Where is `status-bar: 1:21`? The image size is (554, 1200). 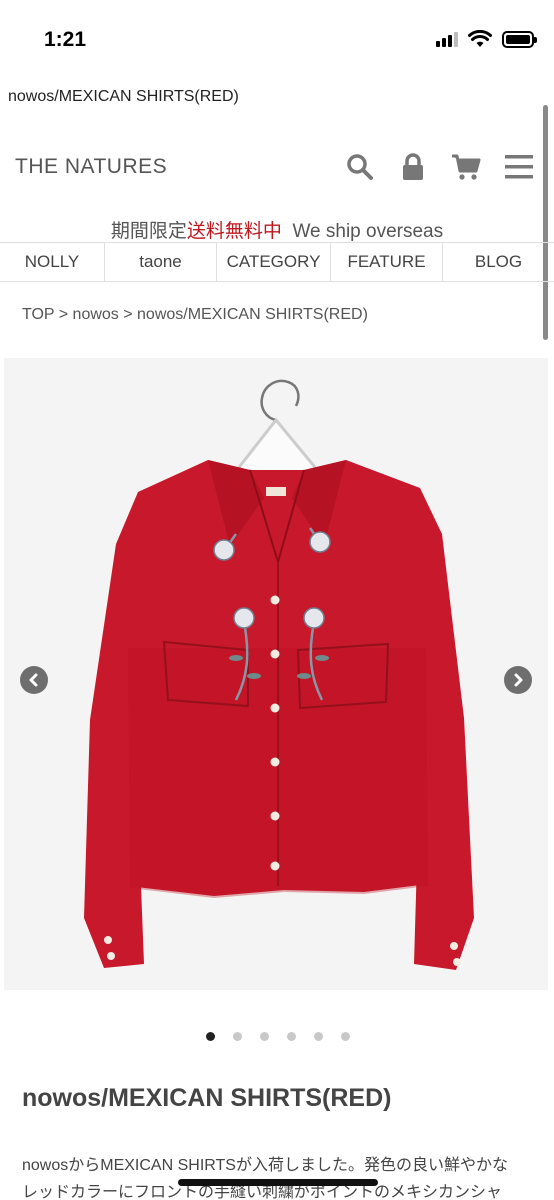 status-bar: 1:21 is located at coordinates (277, 41).